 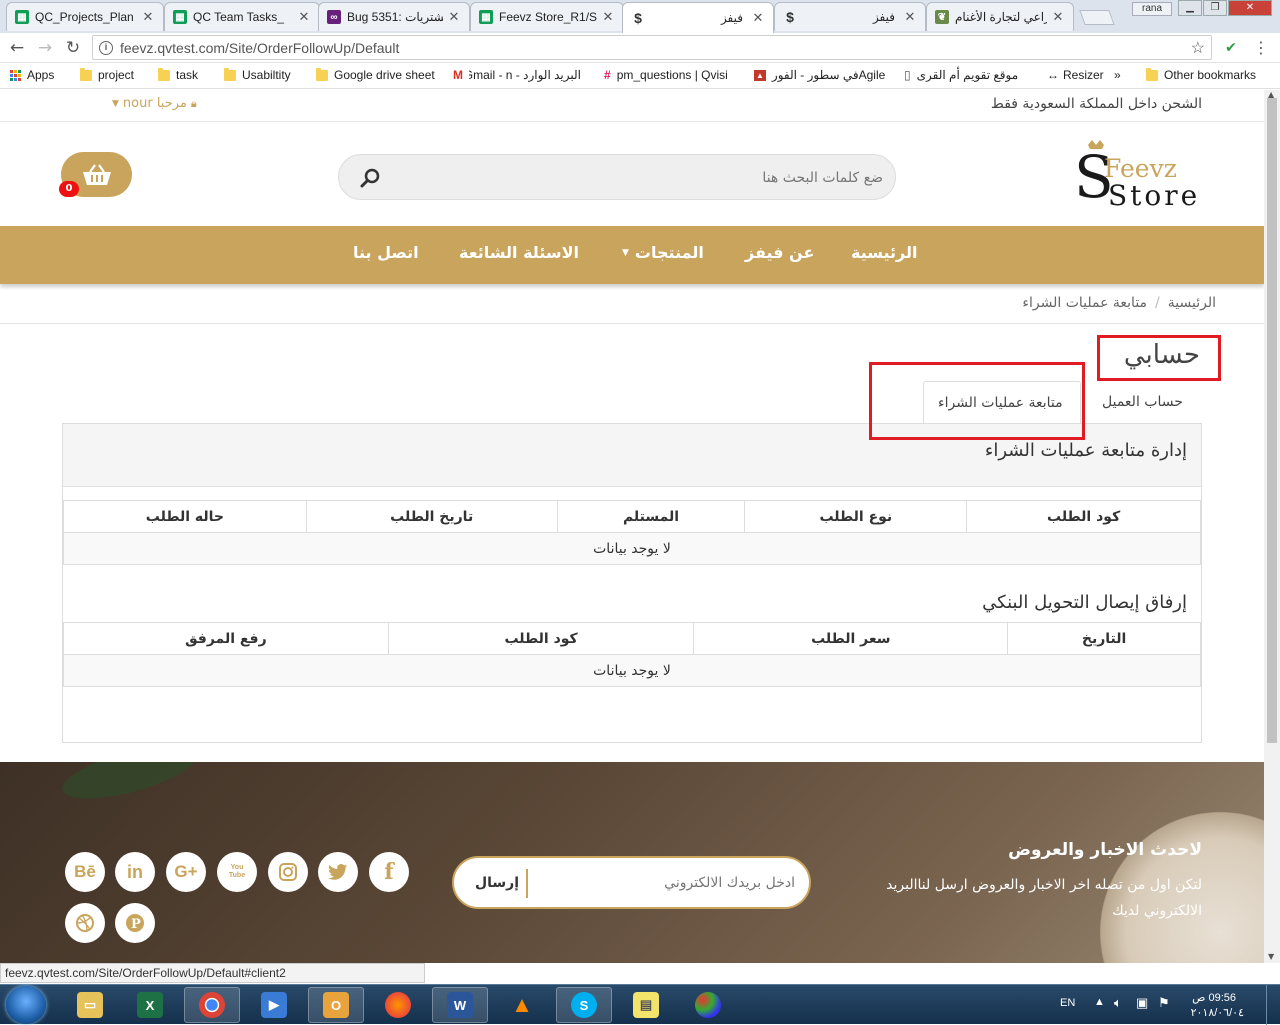 What do you see at coordinates (828, 75) in the screenshot?
I see `bookmark-label: Agileفي سطور - الفور` at bounding box center [828, 75].